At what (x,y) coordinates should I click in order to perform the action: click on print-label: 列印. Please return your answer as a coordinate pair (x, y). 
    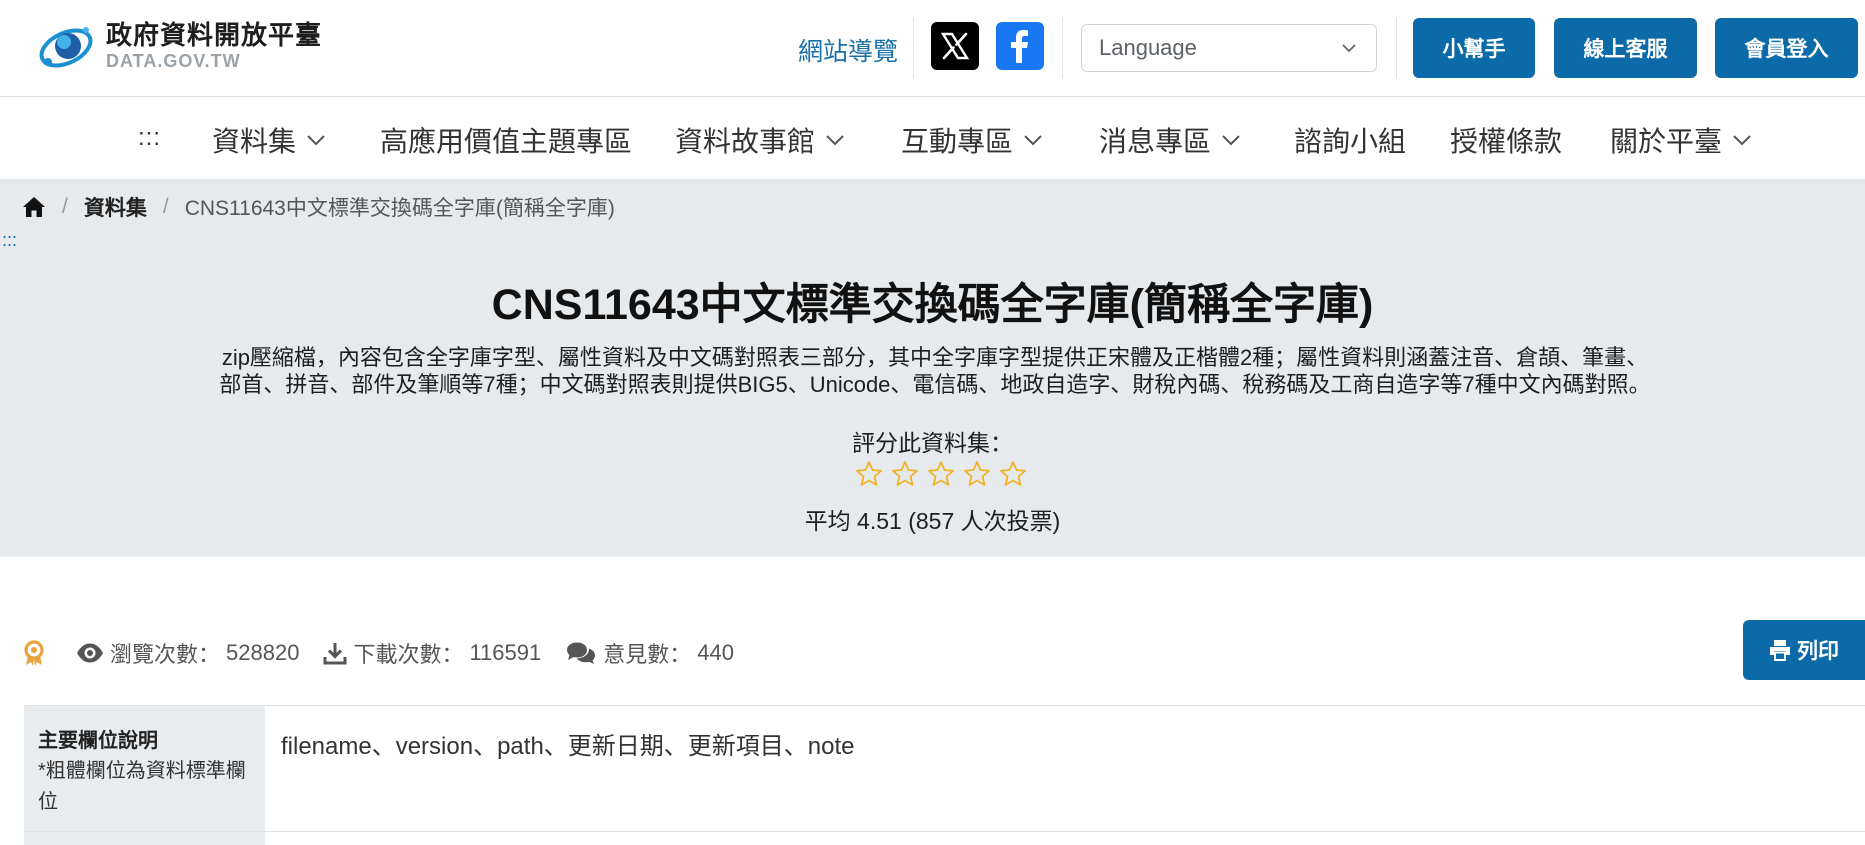
    Looking at the image, I should click on (1818, 651).